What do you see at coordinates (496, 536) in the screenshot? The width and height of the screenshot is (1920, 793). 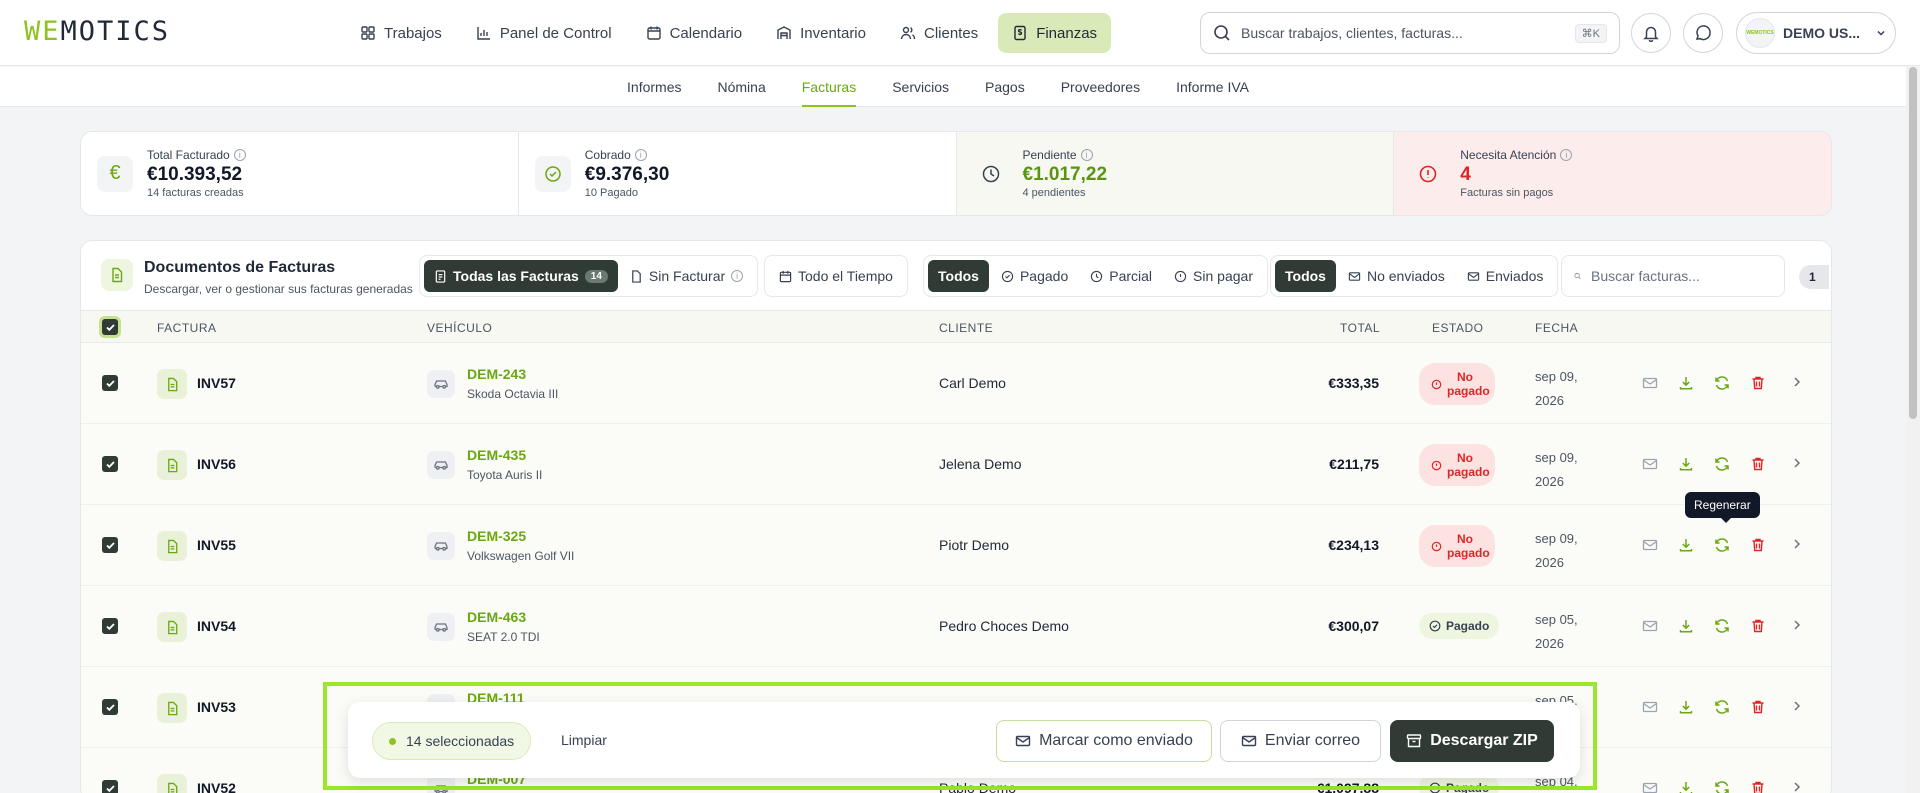 I see `vehicle-plate: DEM-325` at bounding box center [496, 536].